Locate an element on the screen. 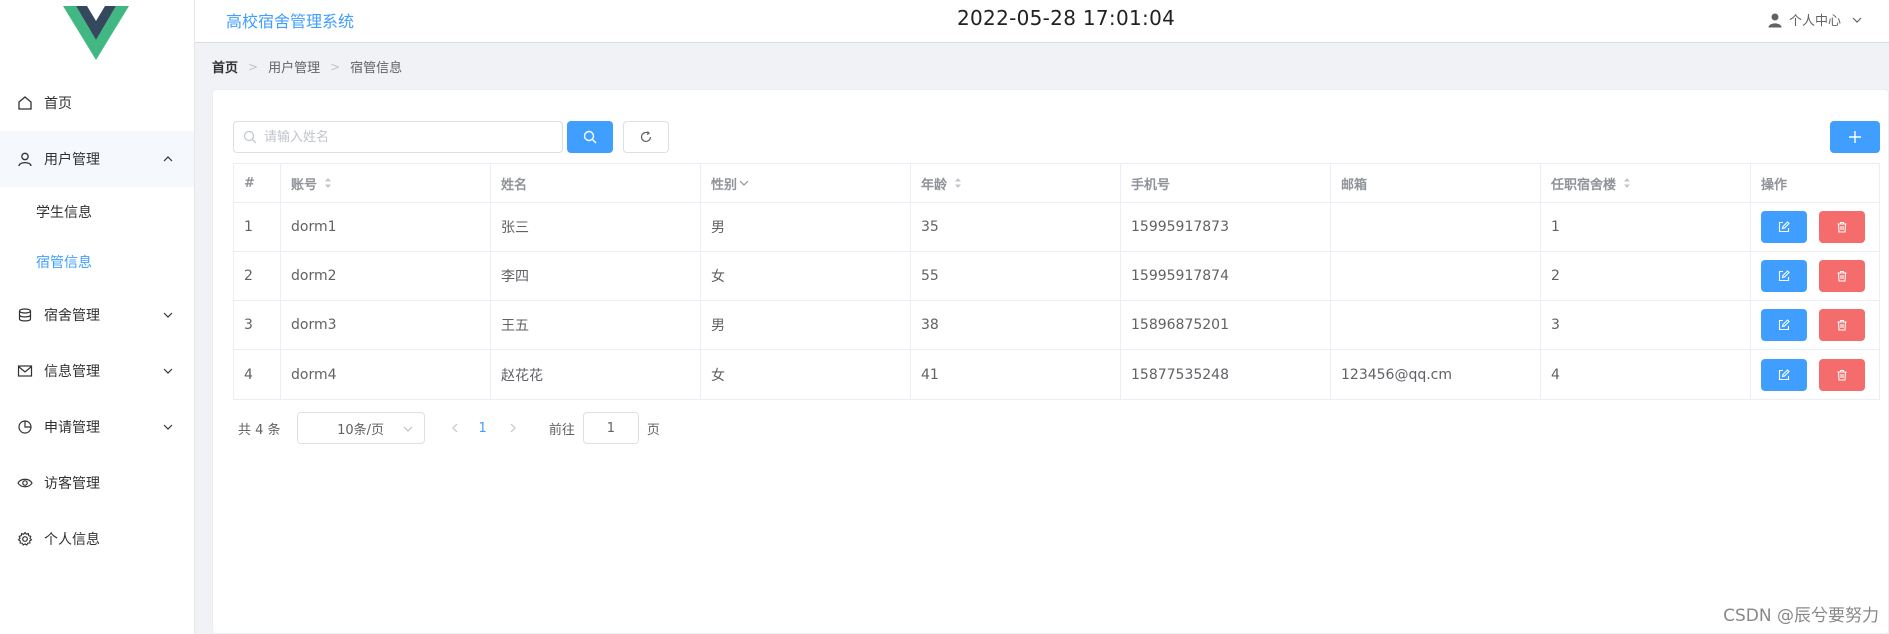 The height and width of the screenshot is (634, 1889). top-header: 高校宿舍管理系统 2022-05-28 17:01:04 个人中心 is located at coordinates (1042, 21).